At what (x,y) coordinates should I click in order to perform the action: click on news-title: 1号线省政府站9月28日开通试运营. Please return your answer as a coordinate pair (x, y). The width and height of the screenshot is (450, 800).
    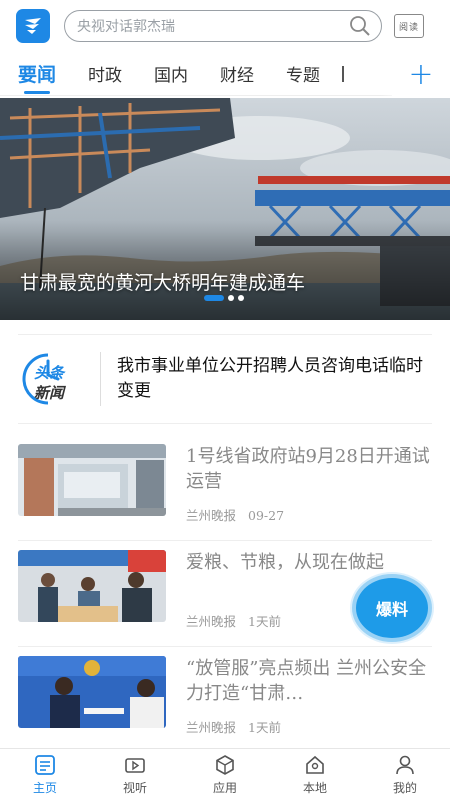
    Looking at the image, I should click on (309, 469).